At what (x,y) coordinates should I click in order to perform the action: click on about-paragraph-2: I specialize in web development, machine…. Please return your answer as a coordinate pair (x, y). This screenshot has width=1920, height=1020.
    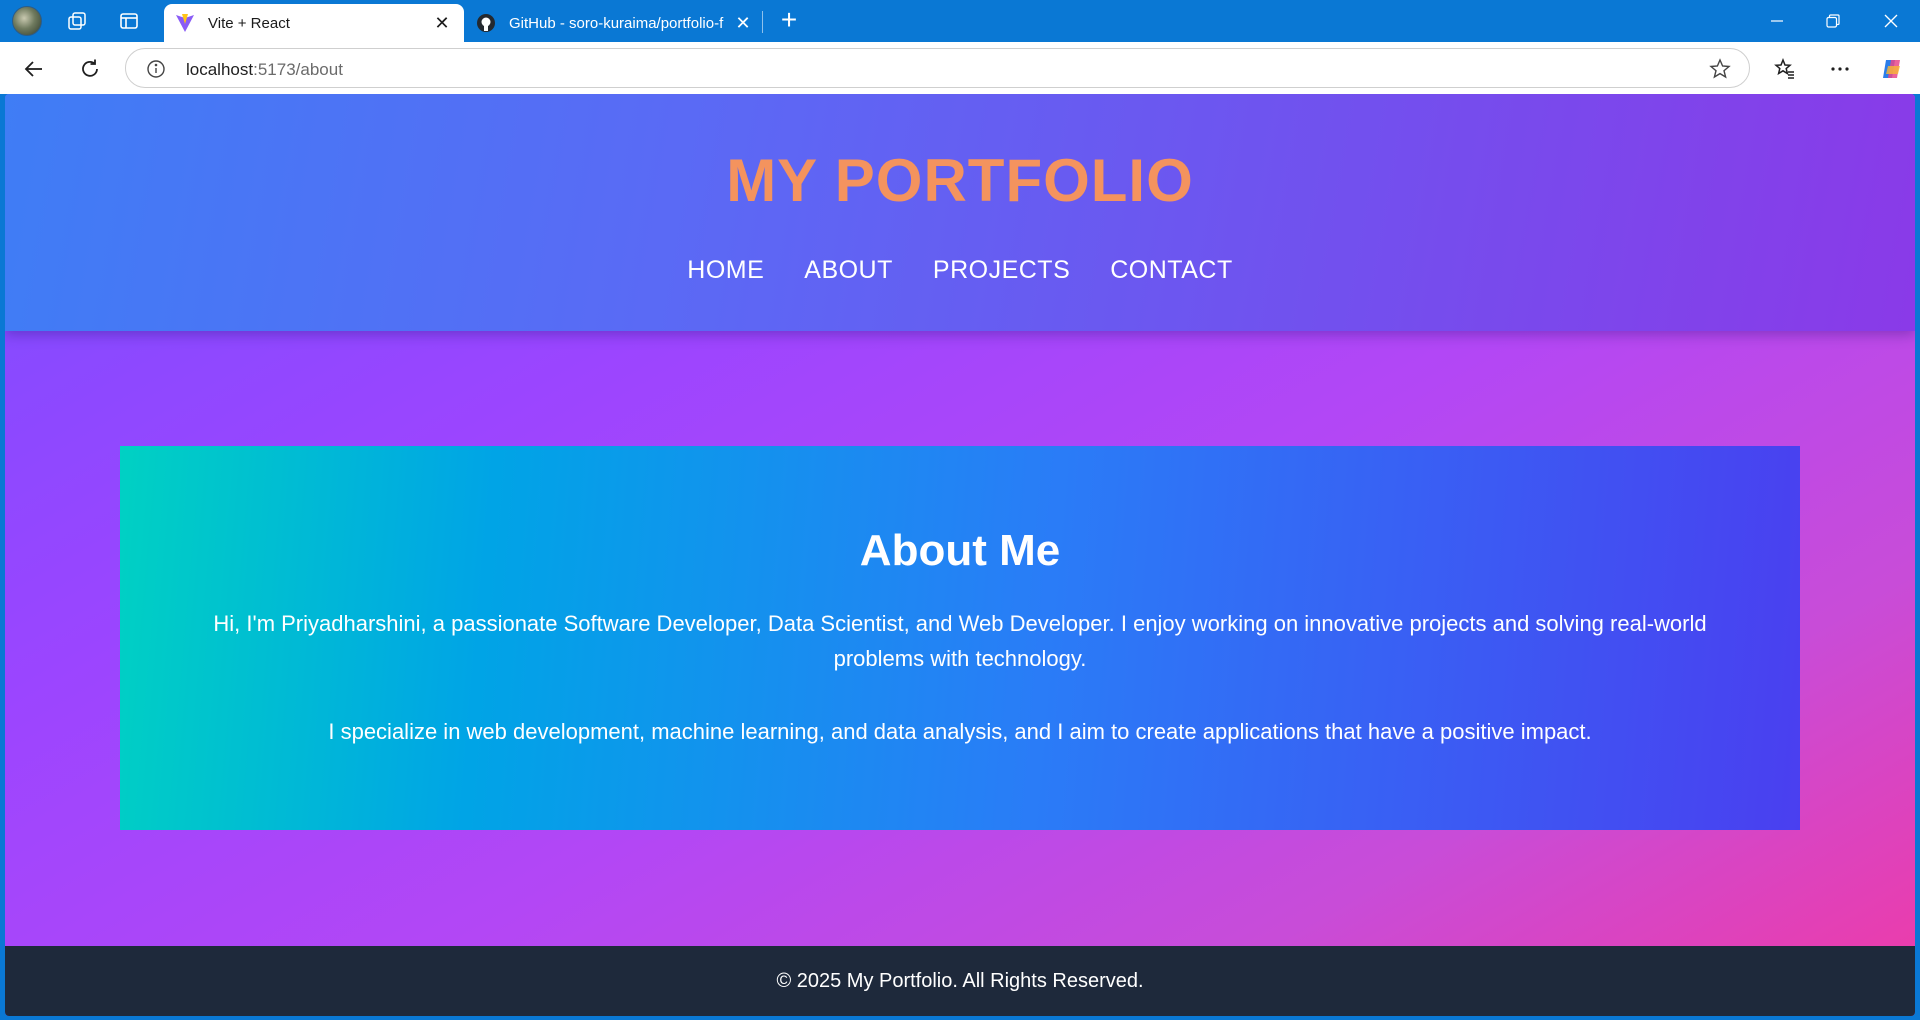
    Looking at the image, I should click on (960, 731).